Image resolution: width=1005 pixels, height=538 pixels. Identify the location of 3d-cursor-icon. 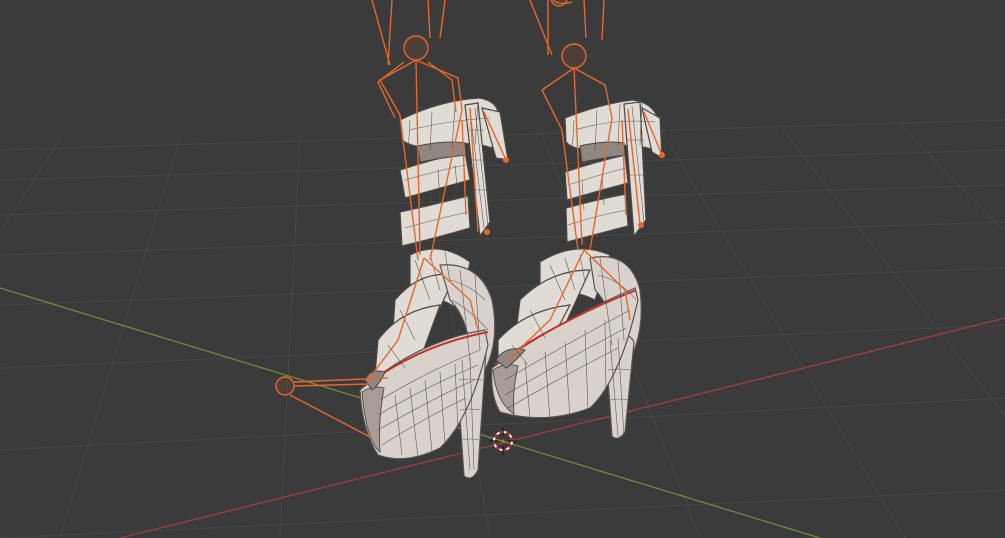
(503, 441).